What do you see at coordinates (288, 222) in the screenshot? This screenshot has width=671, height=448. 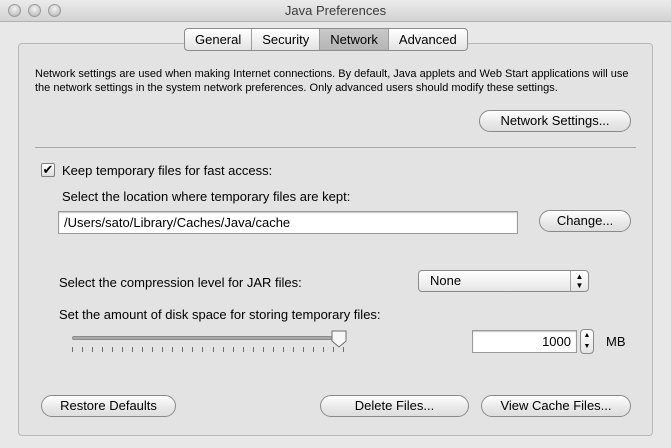 I see `cache-location-field: /Users/sato/Library/Caches/Java/cache` at bounding box center [288, 222].